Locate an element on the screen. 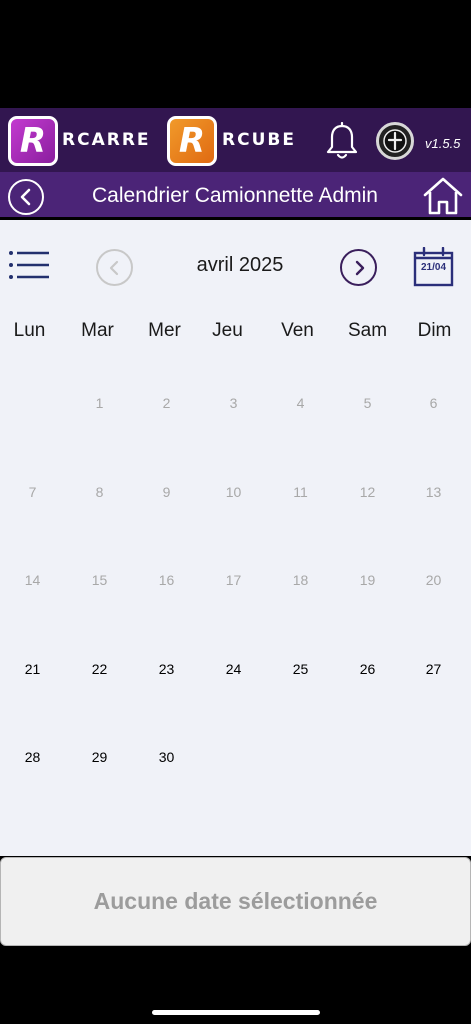 The height and width of the screenshot is (1024, 471). calendar-day: 1 is located at coordinates (99, 403).